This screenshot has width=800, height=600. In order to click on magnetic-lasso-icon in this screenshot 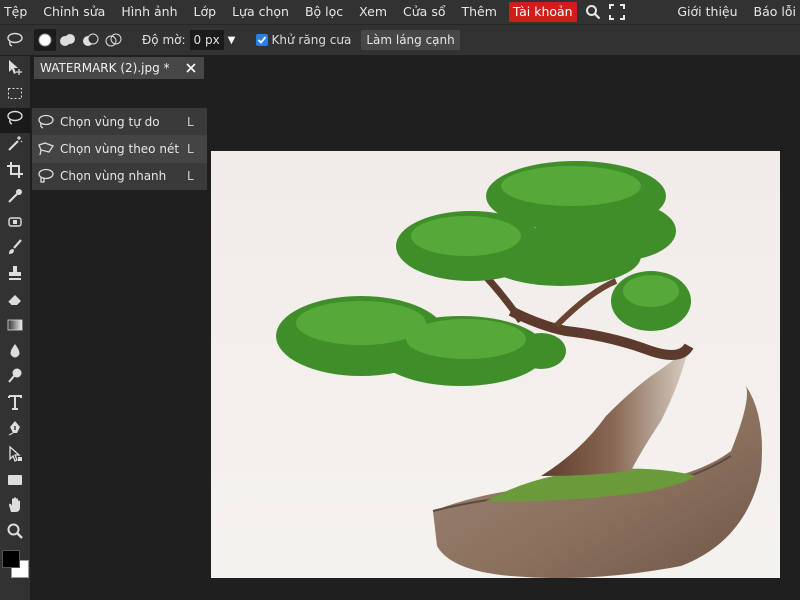, I will do `click(46, 176)`.